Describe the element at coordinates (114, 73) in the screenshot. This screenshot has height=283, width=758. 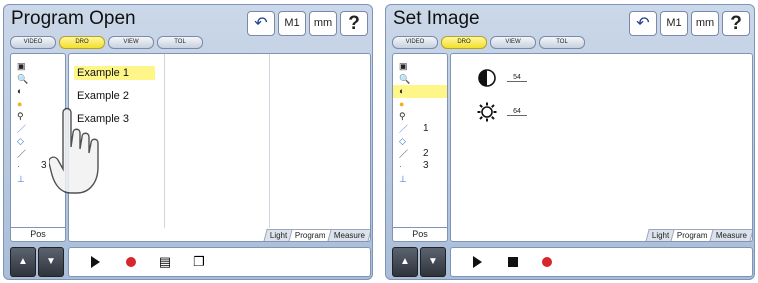
I see `program-item-example-1: Example 1` at that location.